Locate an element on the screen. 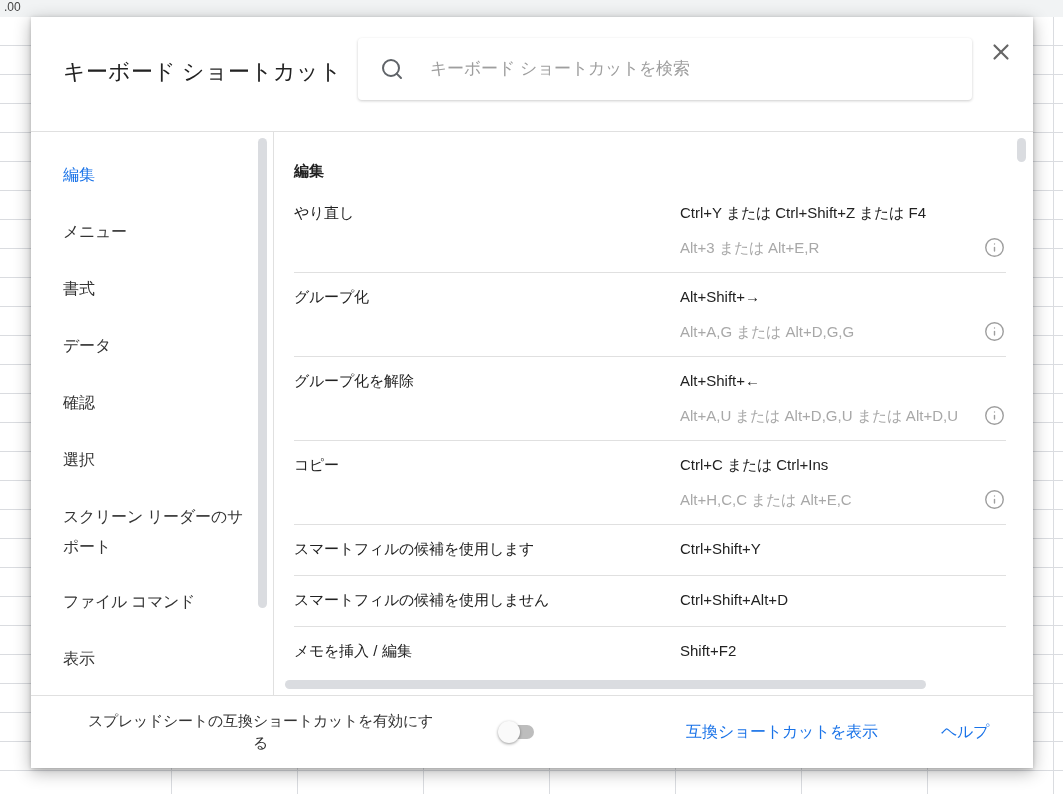 The width and height of the screenshot is (1063, 794). action-name: メモを挿入 / 編集 is located at coordinates (353, 651).